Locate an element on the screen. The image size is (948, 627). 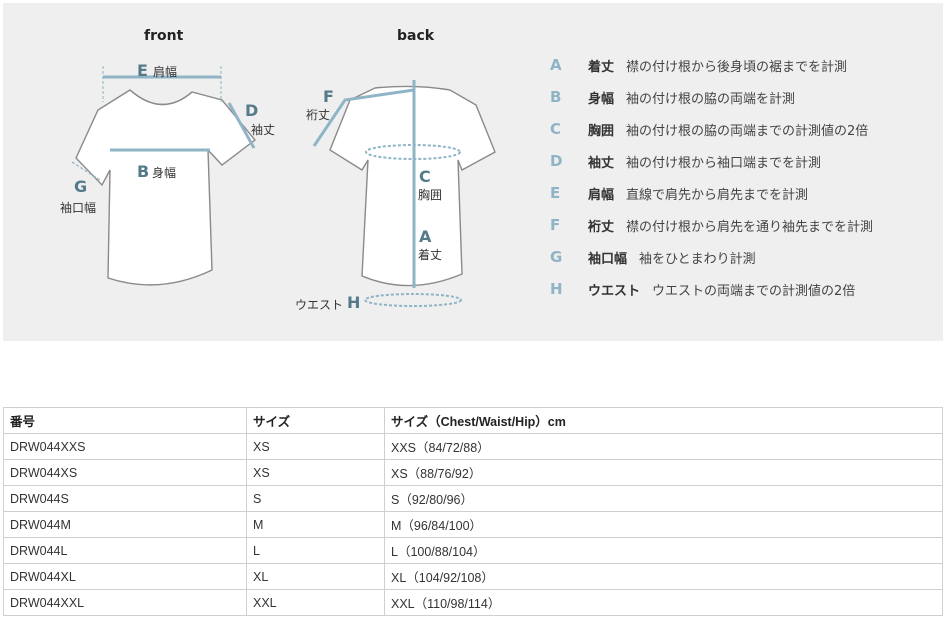
legend-row-C: C 胸囲 袖の付け根の脇の両端までの計測値の2倍 is located at coordinates (709, 129).